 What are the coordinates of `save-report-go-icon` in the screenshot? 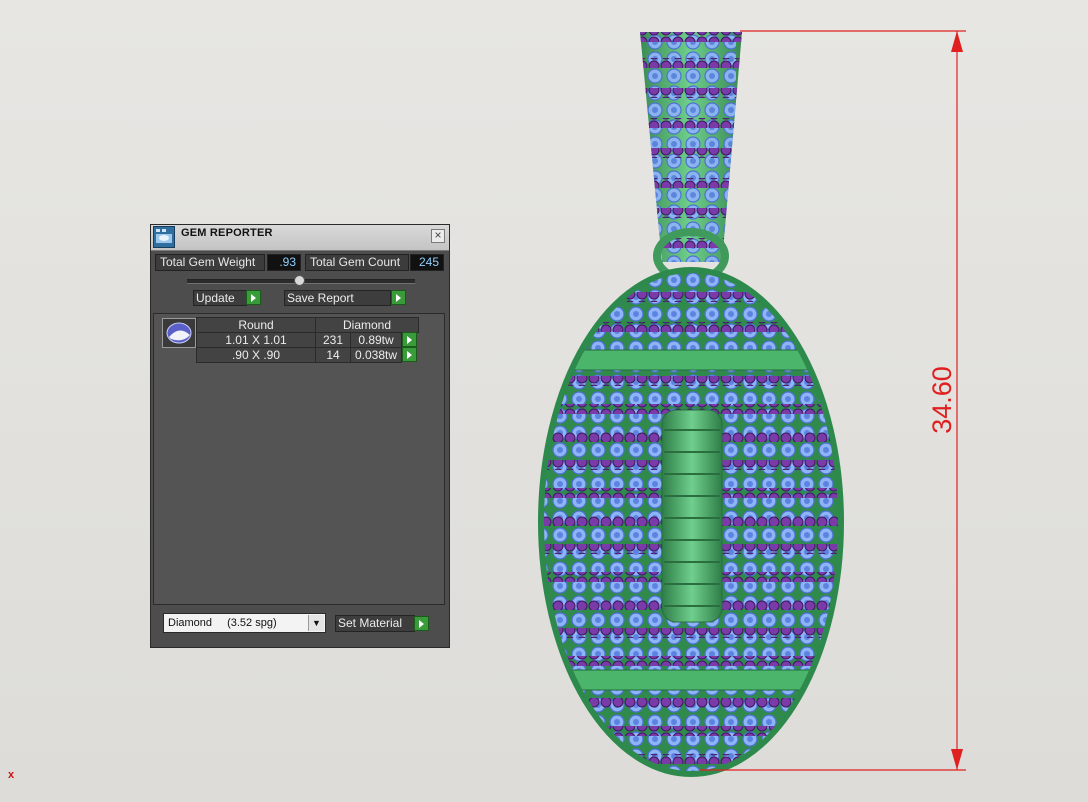 It's located at (398, 297).